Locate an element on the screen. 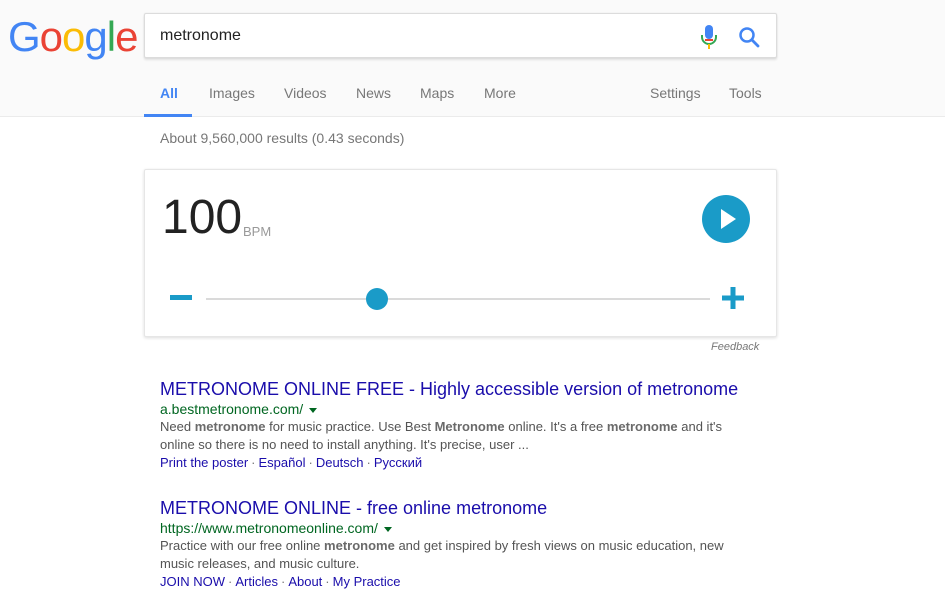  snippet-text: Need is located at coordinates (177, 426).